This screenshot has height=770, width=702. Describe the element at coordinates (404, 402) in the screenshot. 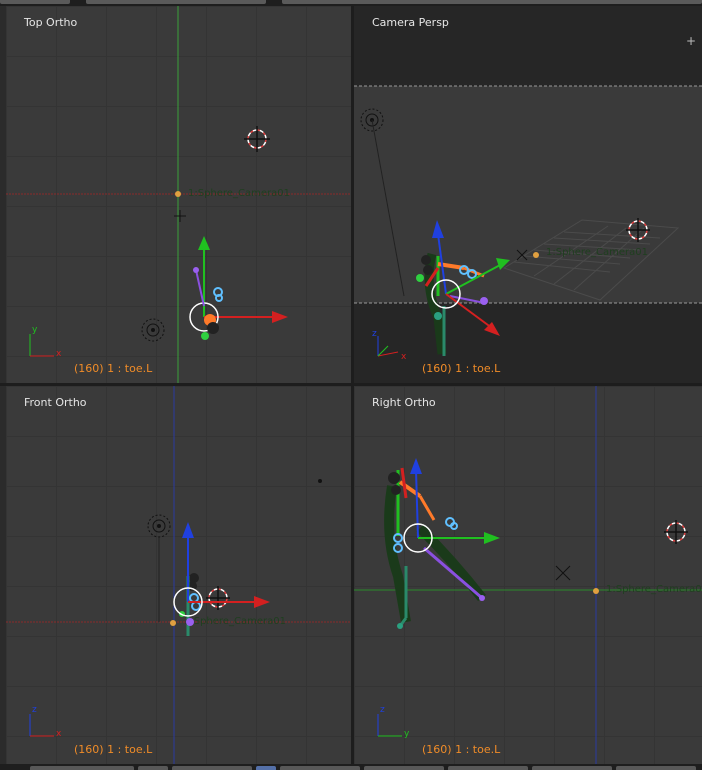

I see `viewport-label: Right Ortho` at that location.